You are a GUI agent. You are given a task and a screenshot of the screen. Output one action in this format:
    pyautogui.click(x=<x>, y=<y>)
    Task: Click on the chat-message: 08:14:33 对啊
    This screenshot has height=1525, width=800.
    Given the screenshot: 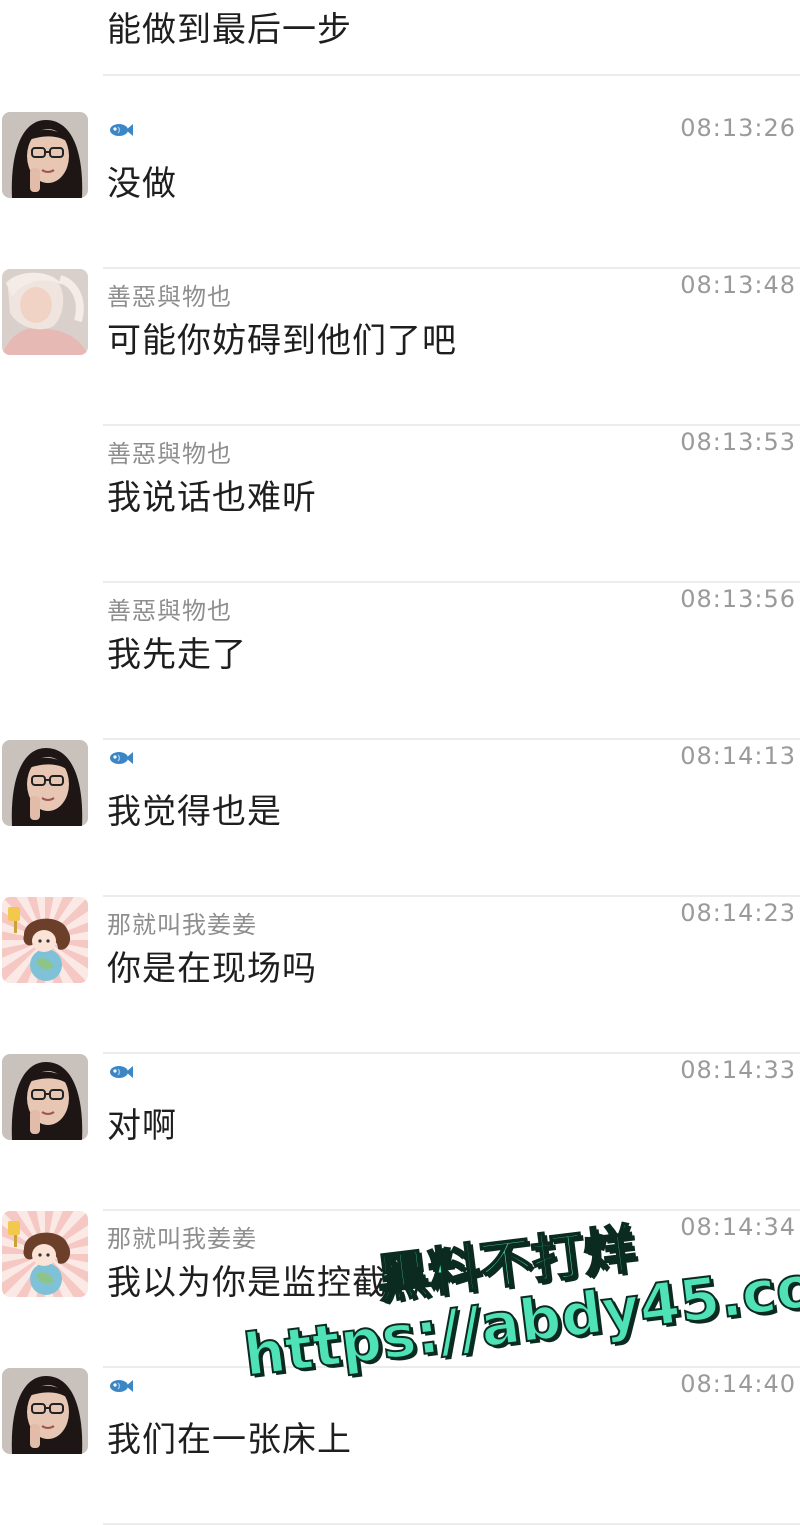 What is the action you would take?
    pyautogui.click(x=400, y=1132)
    